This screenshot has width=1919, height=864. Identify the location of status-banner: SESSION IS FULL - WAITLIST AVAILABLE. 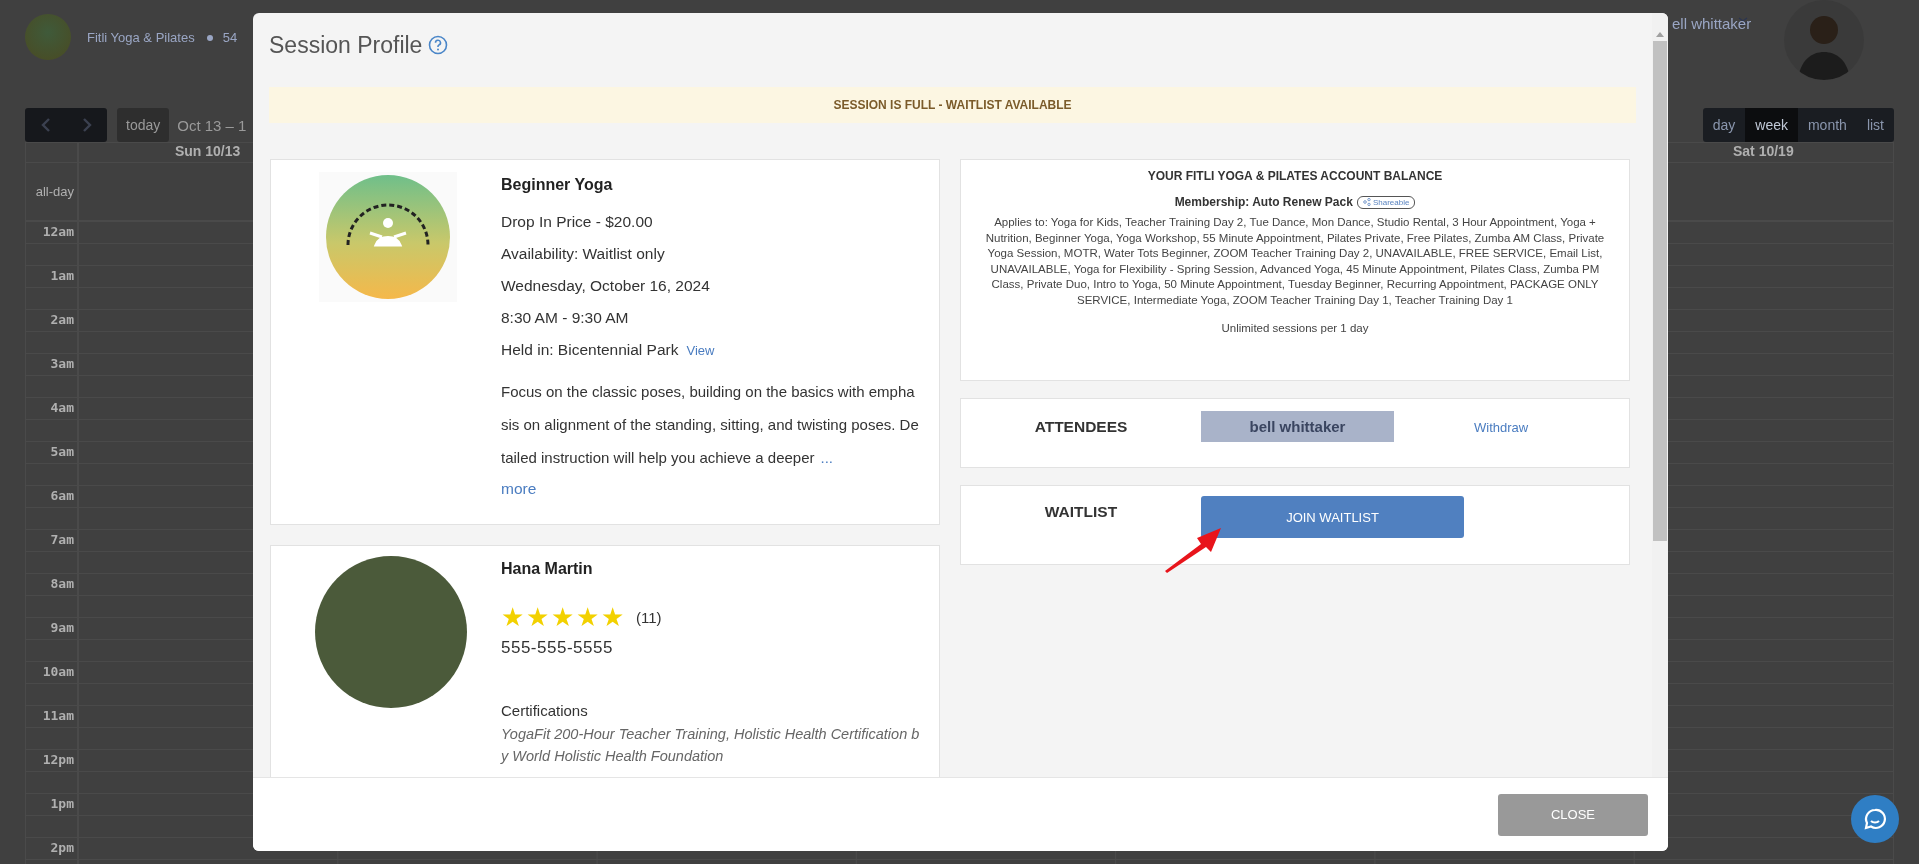
(952, 105).